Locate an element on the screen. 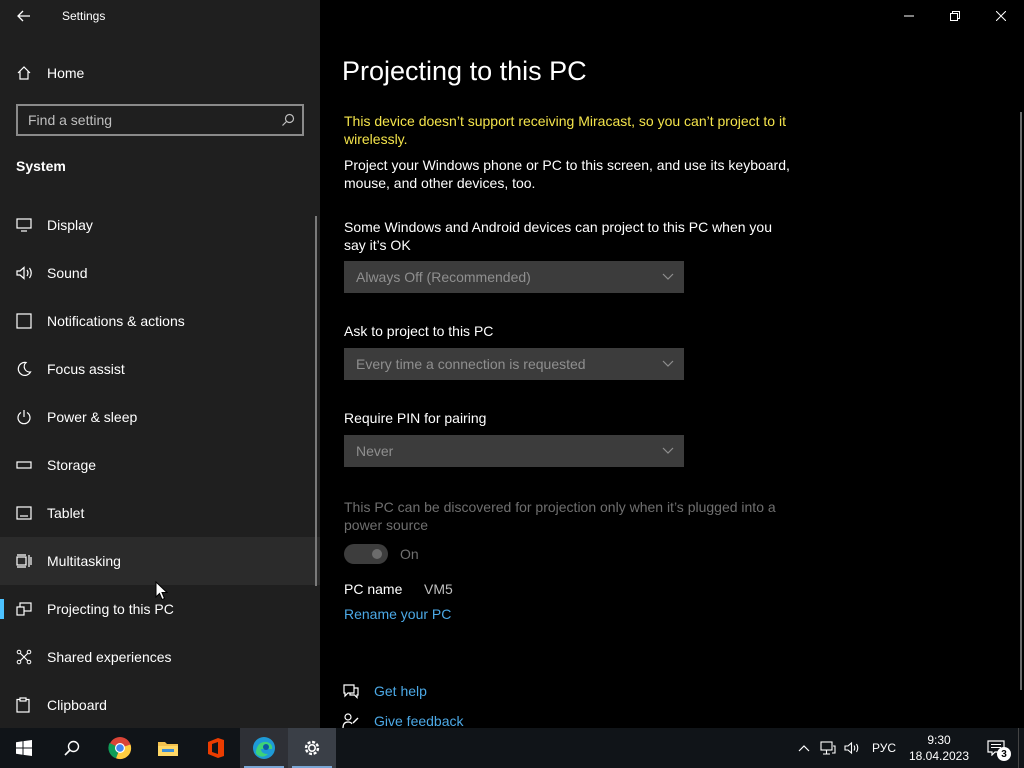 The height and width of the screenshot is (768, 1024). page-title: Projecting to this PC is located at coordinates (464, 71).